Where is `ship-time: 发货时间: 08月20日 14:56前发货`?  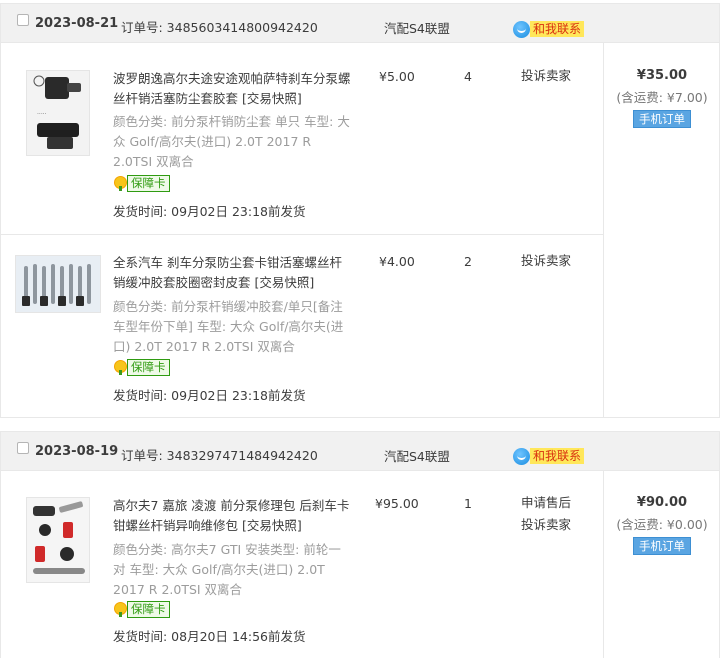
ship-time: 发货时间: 08月20日 14:56前发货 is located at coordinates (209, 636).